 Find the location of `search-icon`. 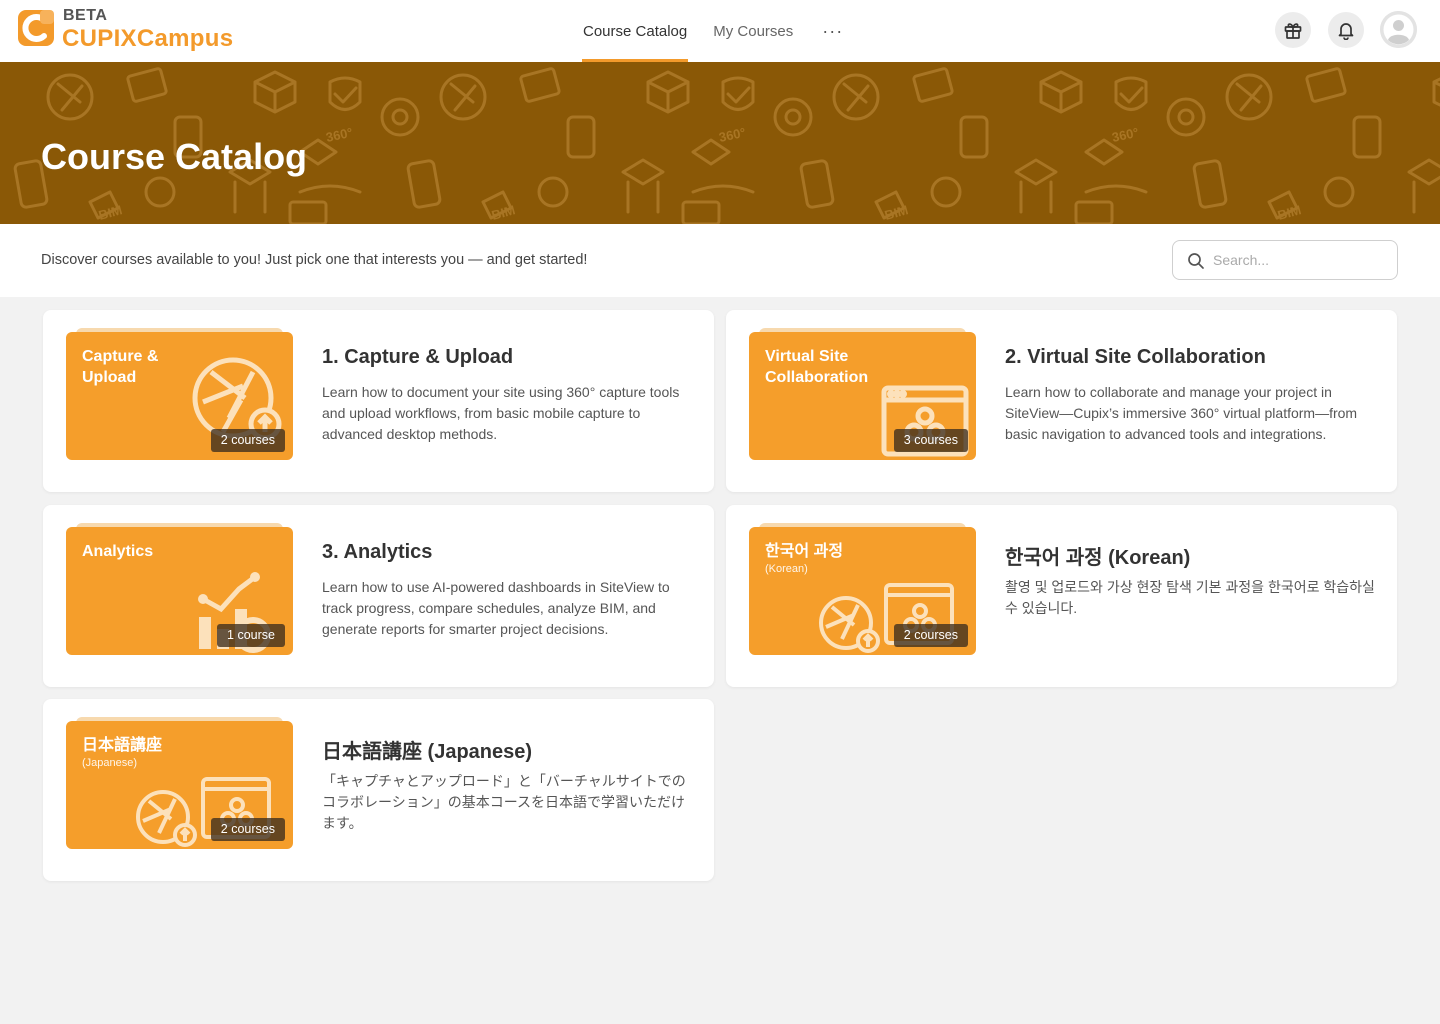

search-icon is located at coordinates (1196, 261).